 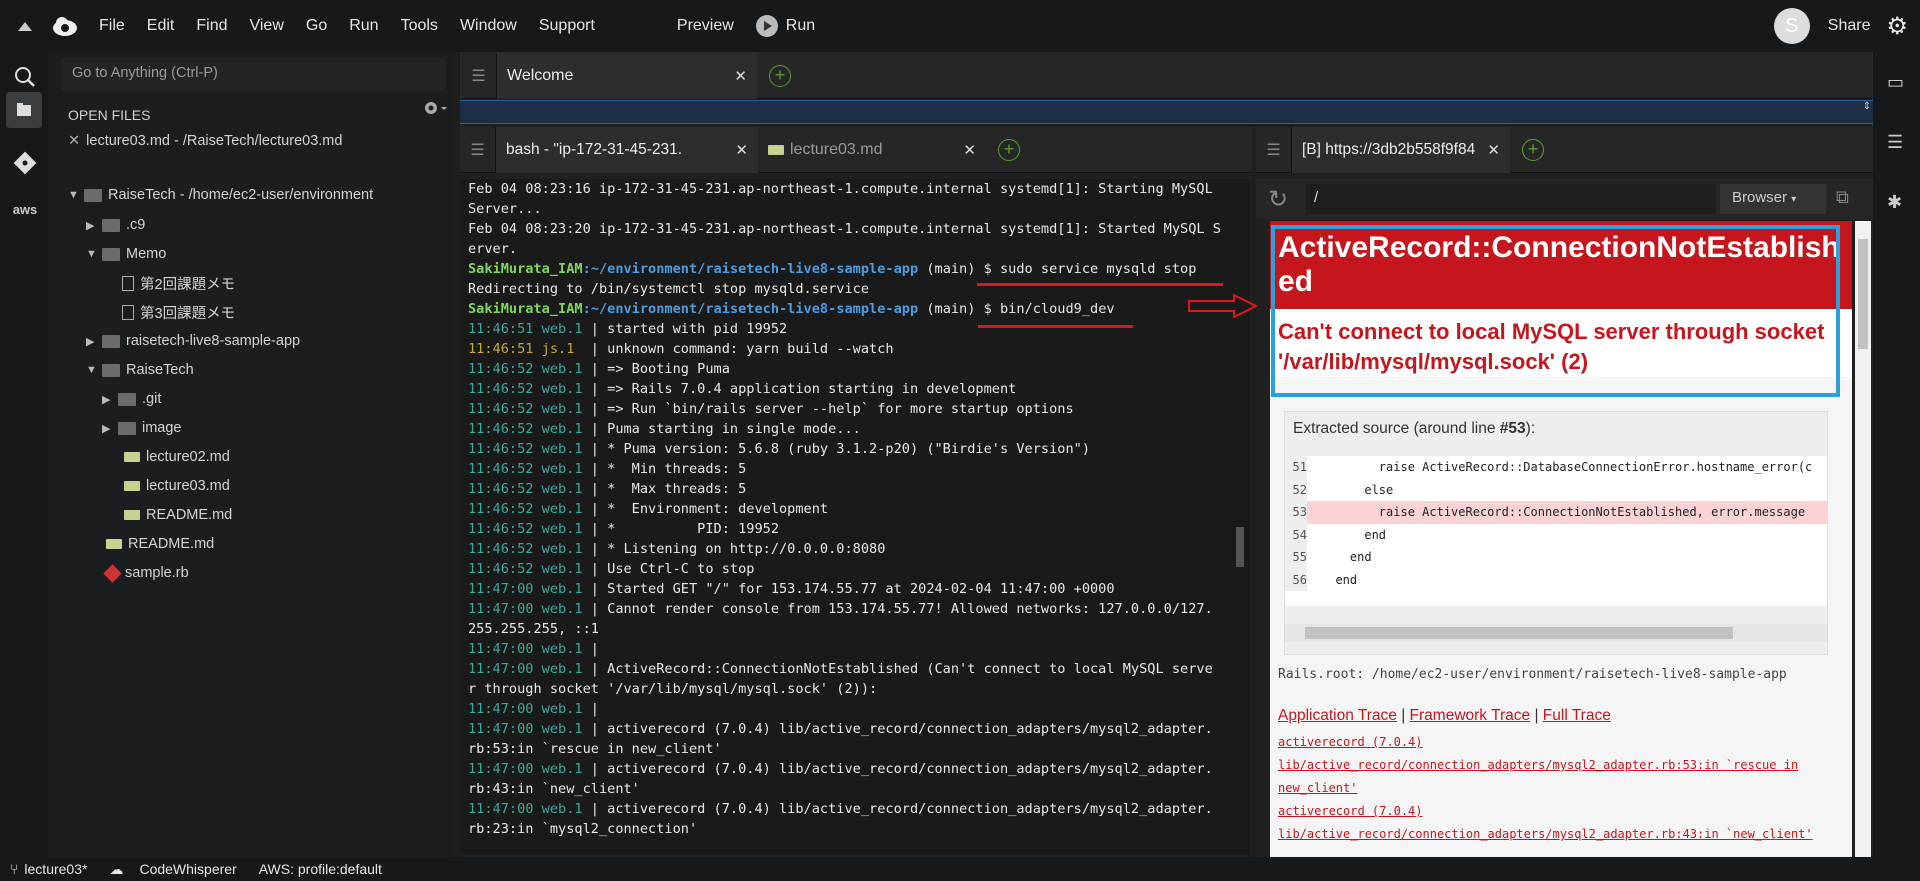 What do you see at coordinates (1849, 26) in the screenshot?
I see `share-button: Share` at bounding box center [1849, 26].